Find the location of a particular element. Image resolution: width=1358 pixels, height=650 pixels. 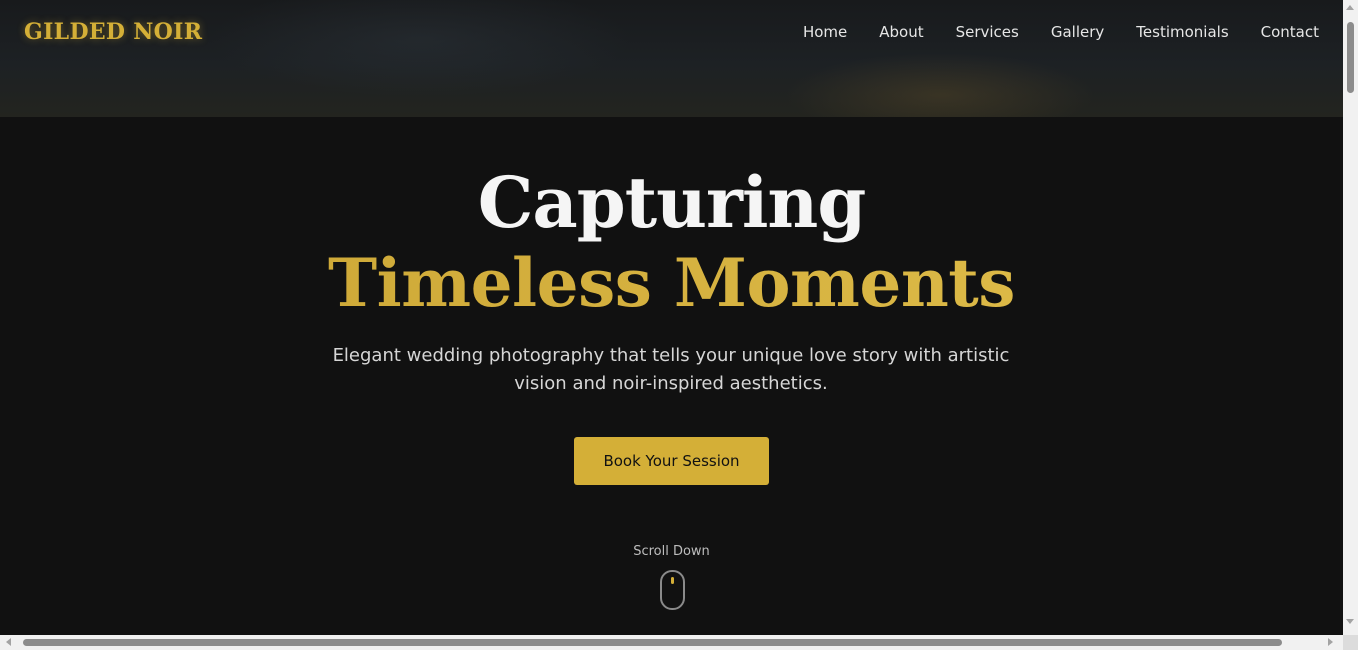

hero-title-line2: Timeless Moments is located at coordinates (671, 283).